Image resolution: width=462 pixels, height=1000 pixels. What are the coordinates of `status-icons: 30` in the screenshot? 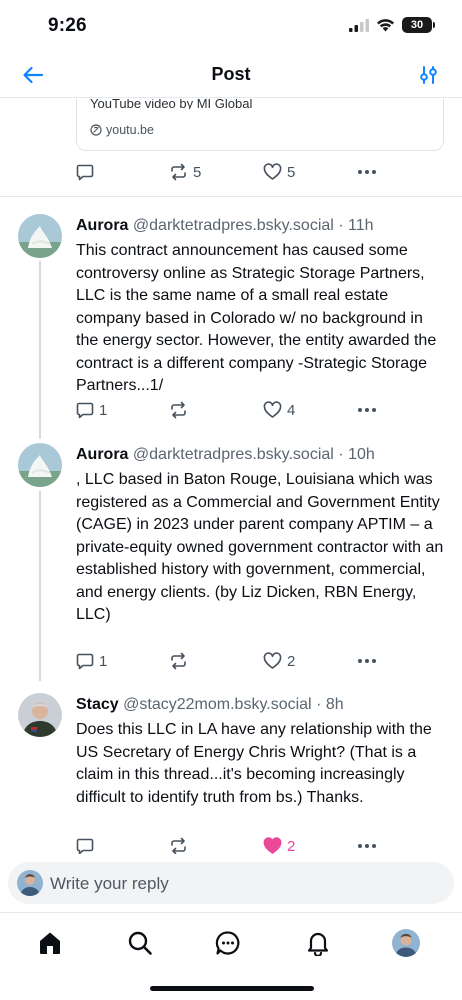 It's located at (392, 25).